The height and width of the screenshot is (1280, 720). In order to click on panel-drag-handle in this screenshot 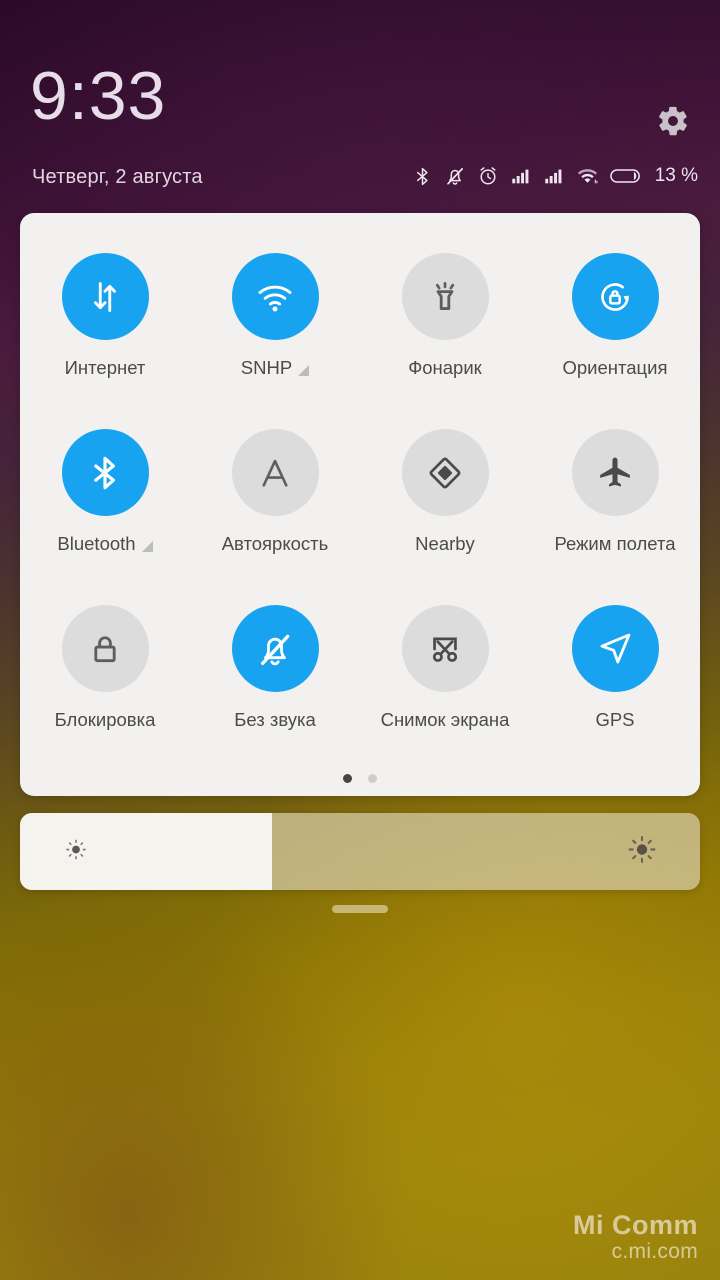, I will do `click(360, 909)`.